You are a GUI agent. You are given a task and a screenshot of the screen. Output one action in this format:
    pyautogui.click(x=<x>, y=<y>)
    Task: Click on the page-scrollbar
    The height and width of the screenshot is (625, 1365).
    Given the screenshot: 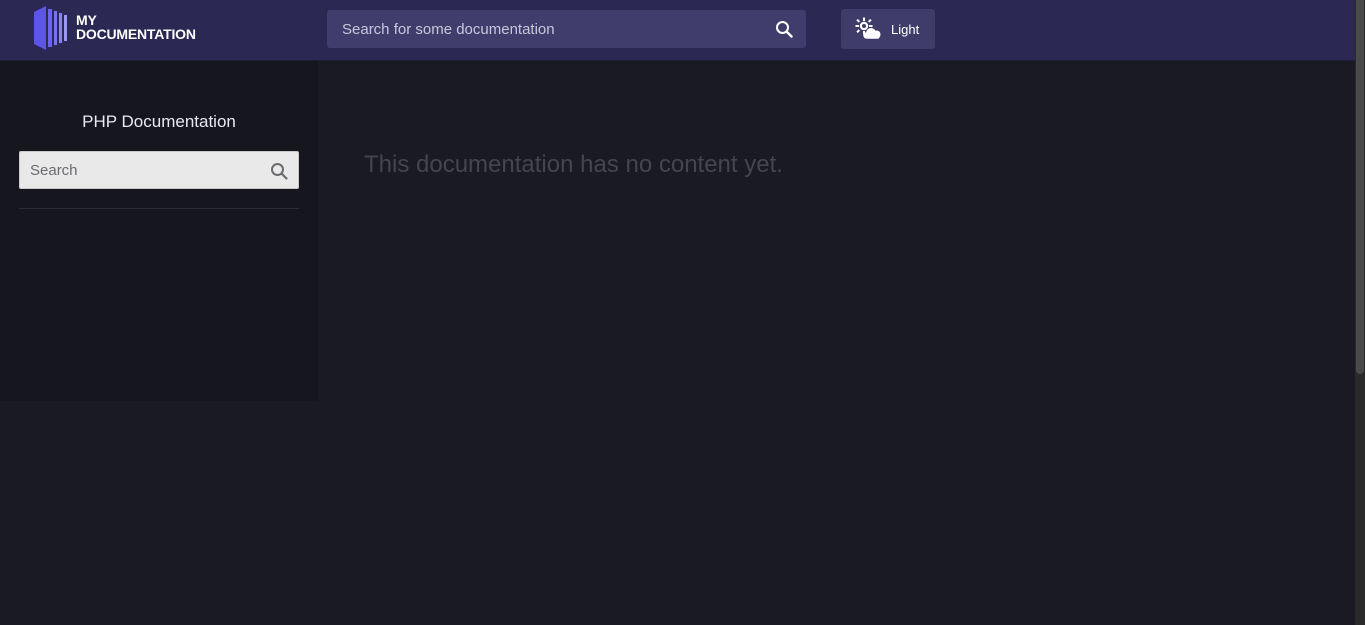 What is the action you would take?
    pyautogui.click(x=1360, y=312)
    